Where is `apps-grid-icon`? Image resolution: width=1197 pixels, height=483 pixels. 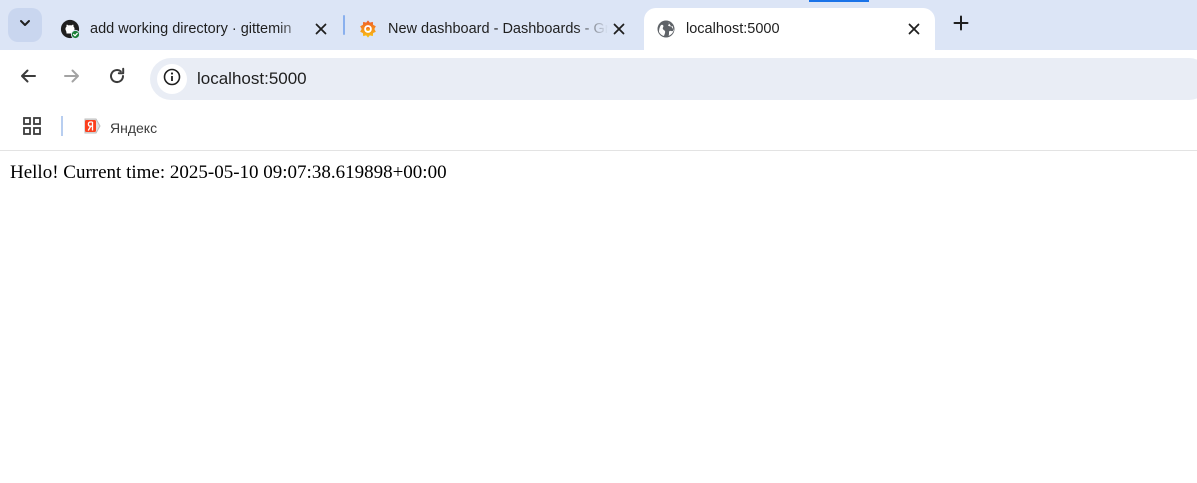 apps-grid-icon is located at coordinates (32, 128).